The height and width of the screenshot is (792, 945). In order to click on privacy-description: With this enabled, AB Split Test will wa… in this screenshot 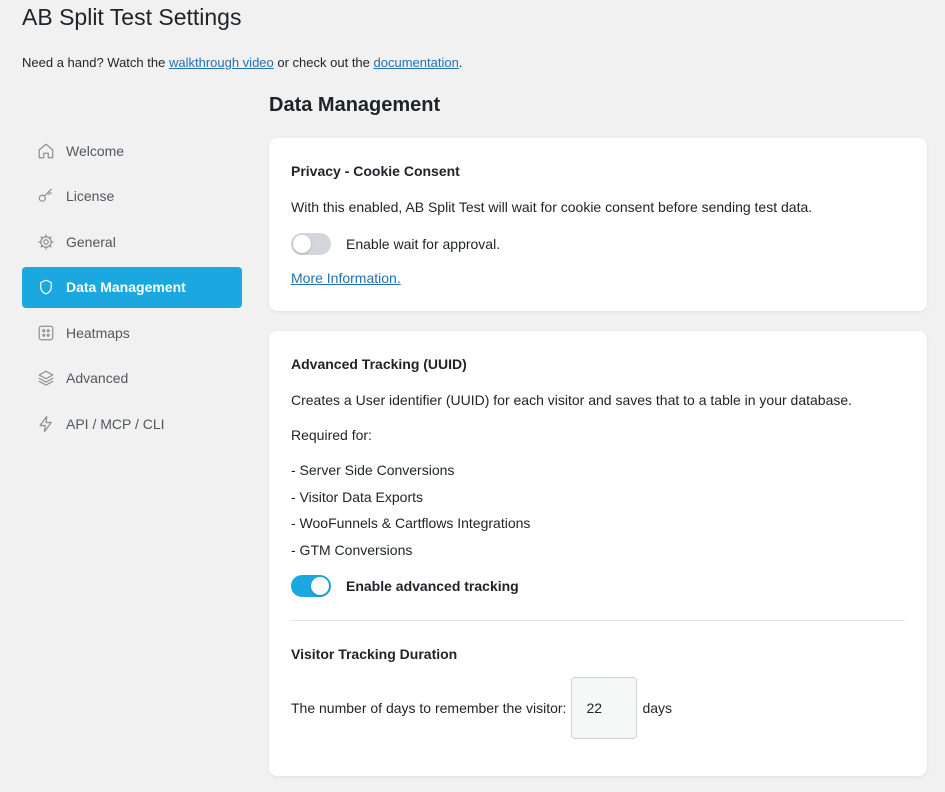, I will do `click(552, 207)`.